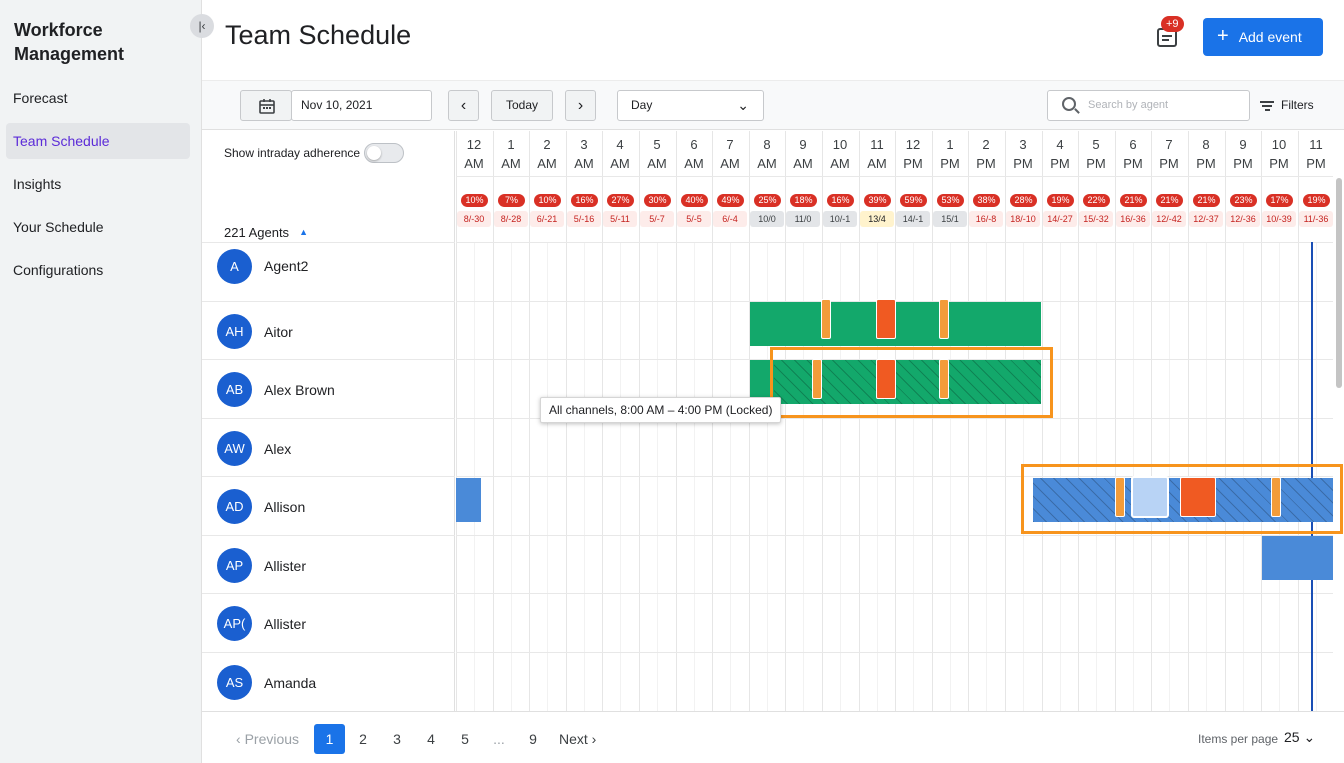 The width and height of the screenshot is (1344, 763). I want to click on items-per-page-select: 25 ⌄, so click(1299, 737).